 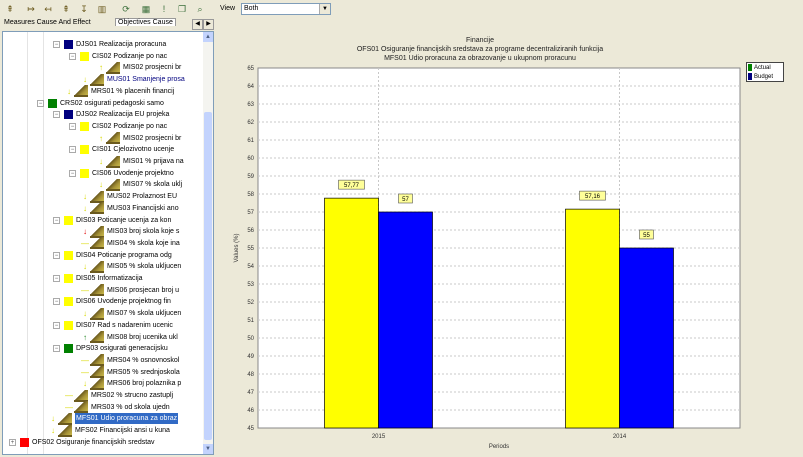 What do you see at coordinates (405, 200) in the screenshot?
I see `data-label: 57` at bounding box center [405, 200].